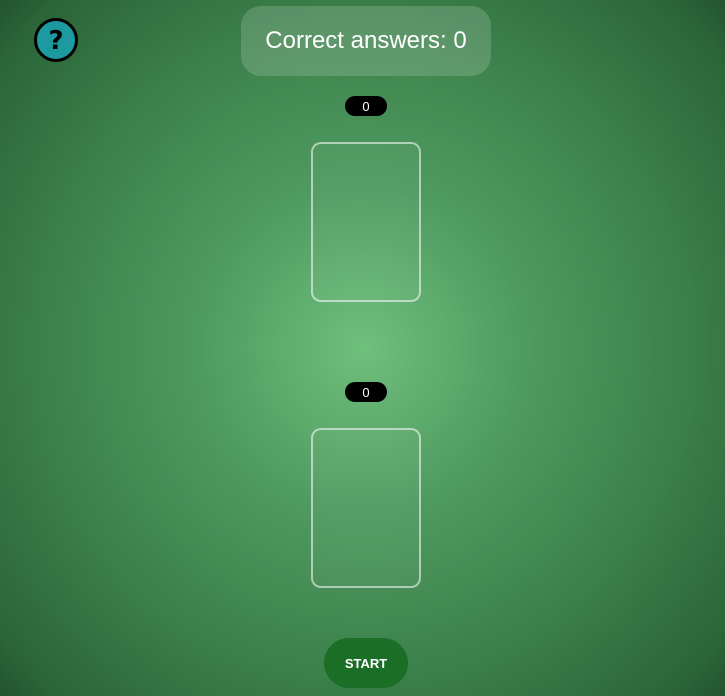 The width and height of the screenshot is (725, 696). What do you see at coordinates (366, 508) in the screenshot?
I see `bottom-card-slot` at bounding box center [366, 508].